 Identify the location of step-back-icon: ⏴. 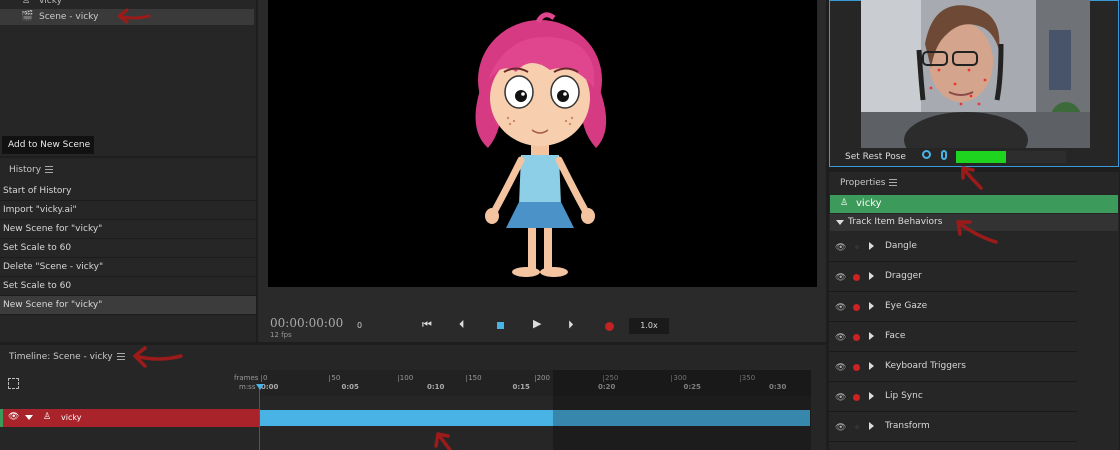
(462, 325).